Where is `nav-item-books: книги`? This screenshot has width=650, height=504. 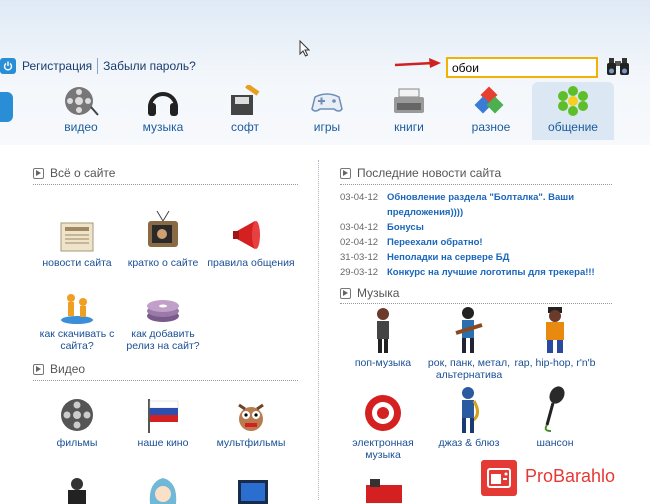 nav-item-books: книги is located at coordinates (409, 111).